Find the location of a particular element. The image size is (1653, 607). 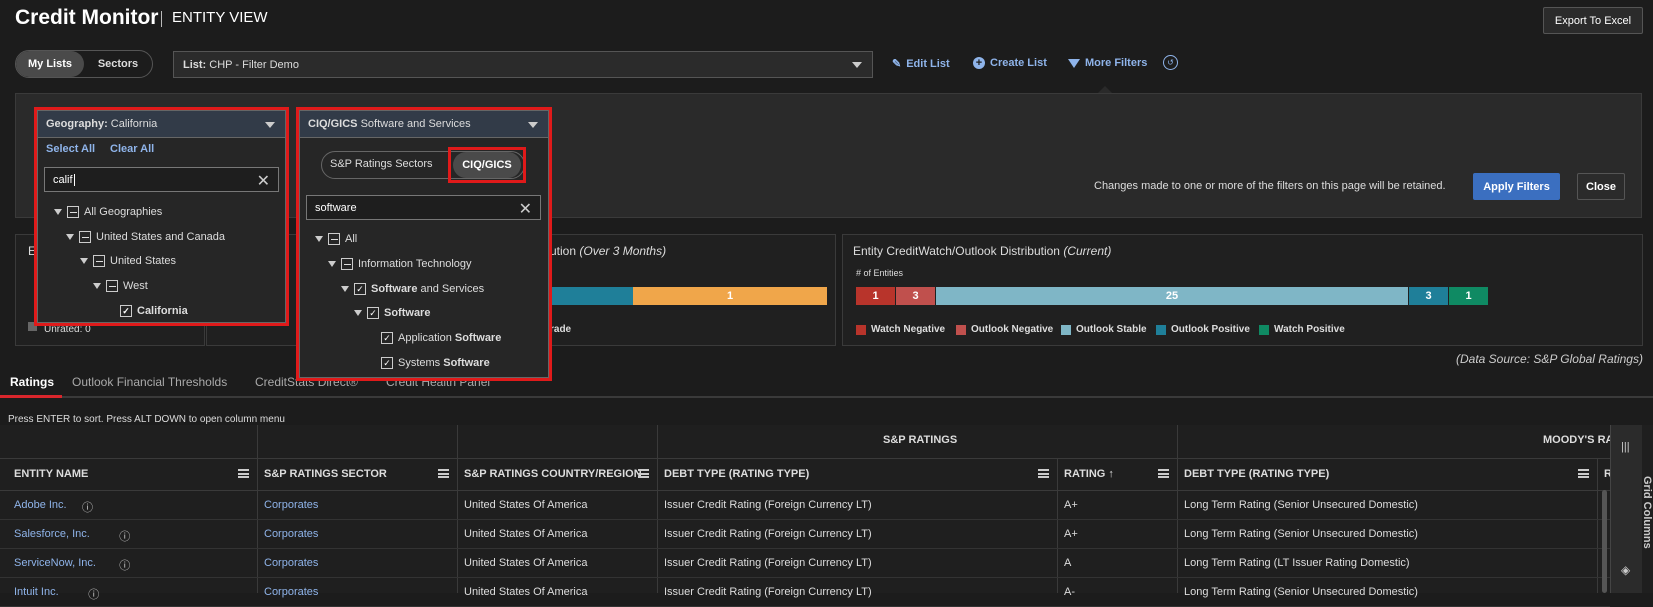

ciq-gics-filter-header: CIQ/GICS Software and Services is located at coordinates (424, 124).